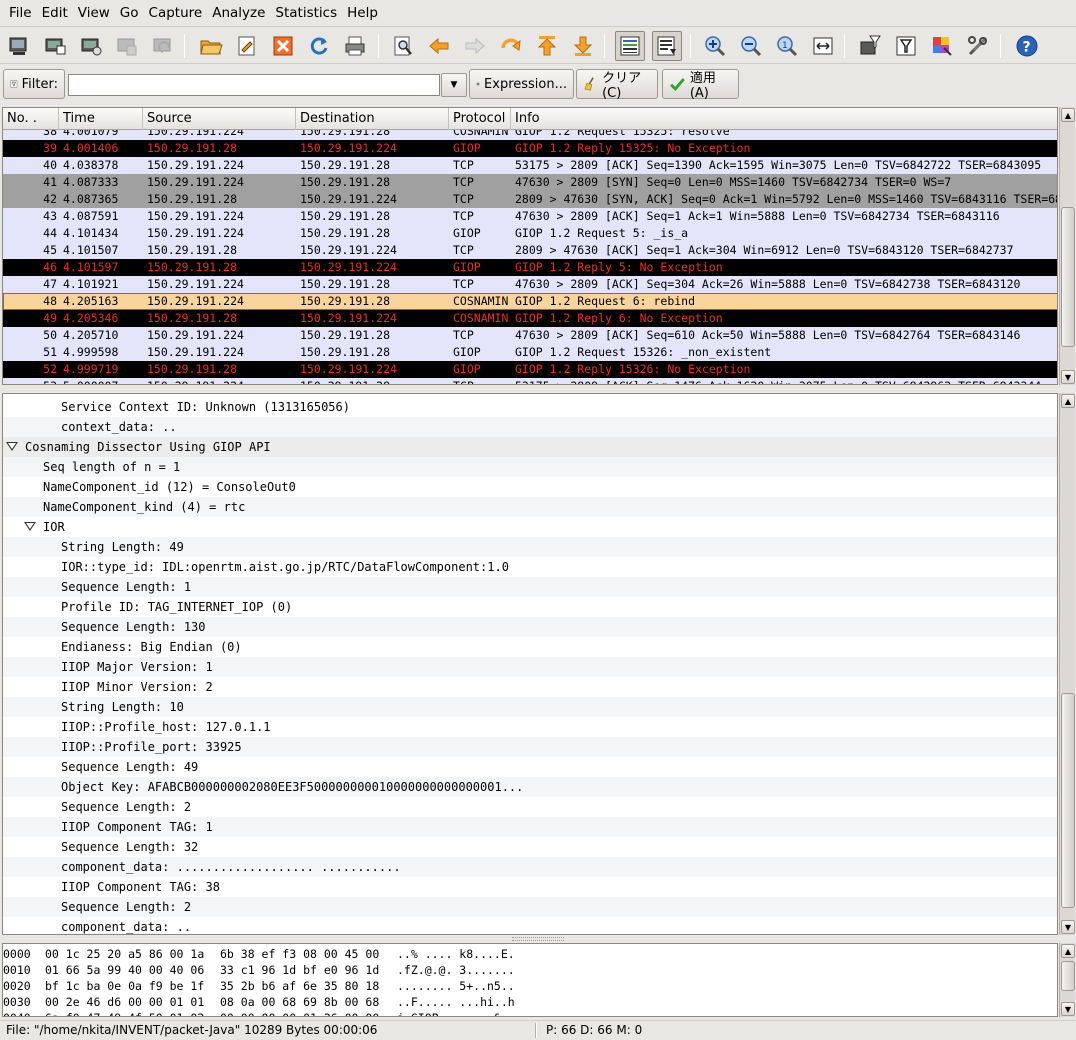 The image size is (1076, 1040). Describe the element at coordinates (511, 46) in the screenshot. I see `go-to-packet-icon` at that location.